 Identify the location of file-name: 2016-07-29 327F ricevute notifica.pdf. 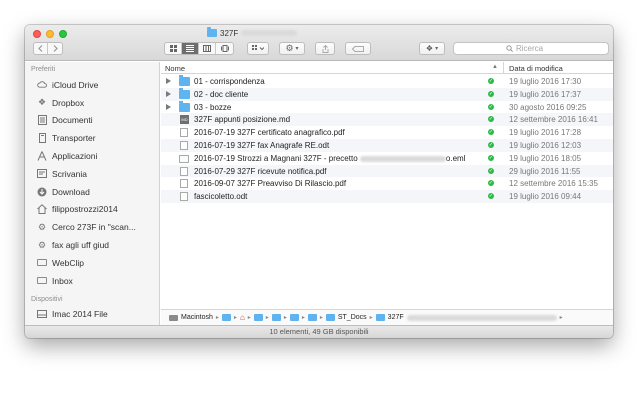
(260, 171).